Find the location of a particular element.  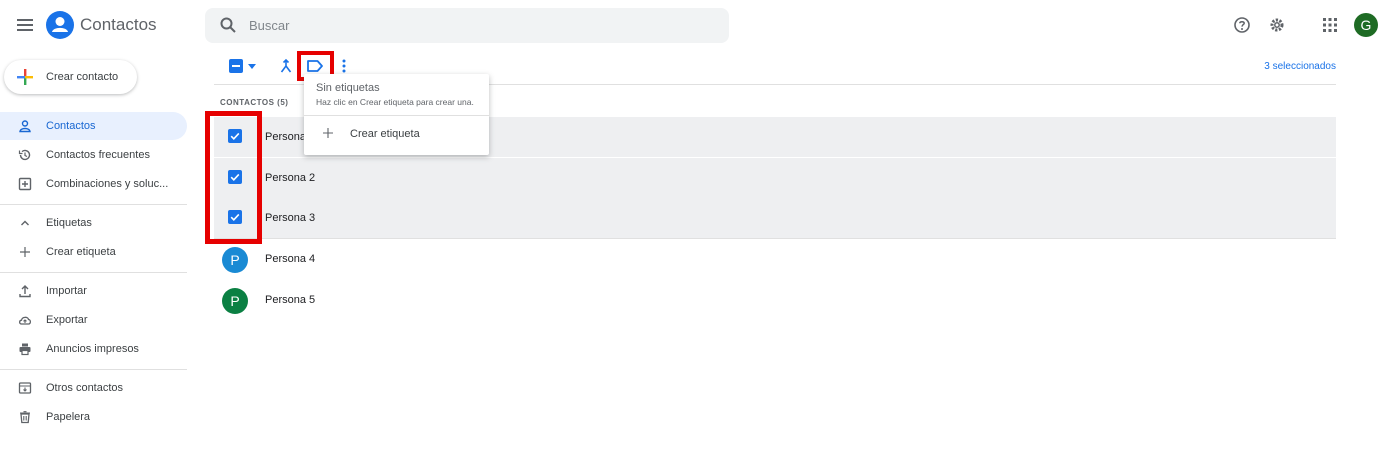

sidebar-item-contactos: Contactos is located at coordinates (93, 126).